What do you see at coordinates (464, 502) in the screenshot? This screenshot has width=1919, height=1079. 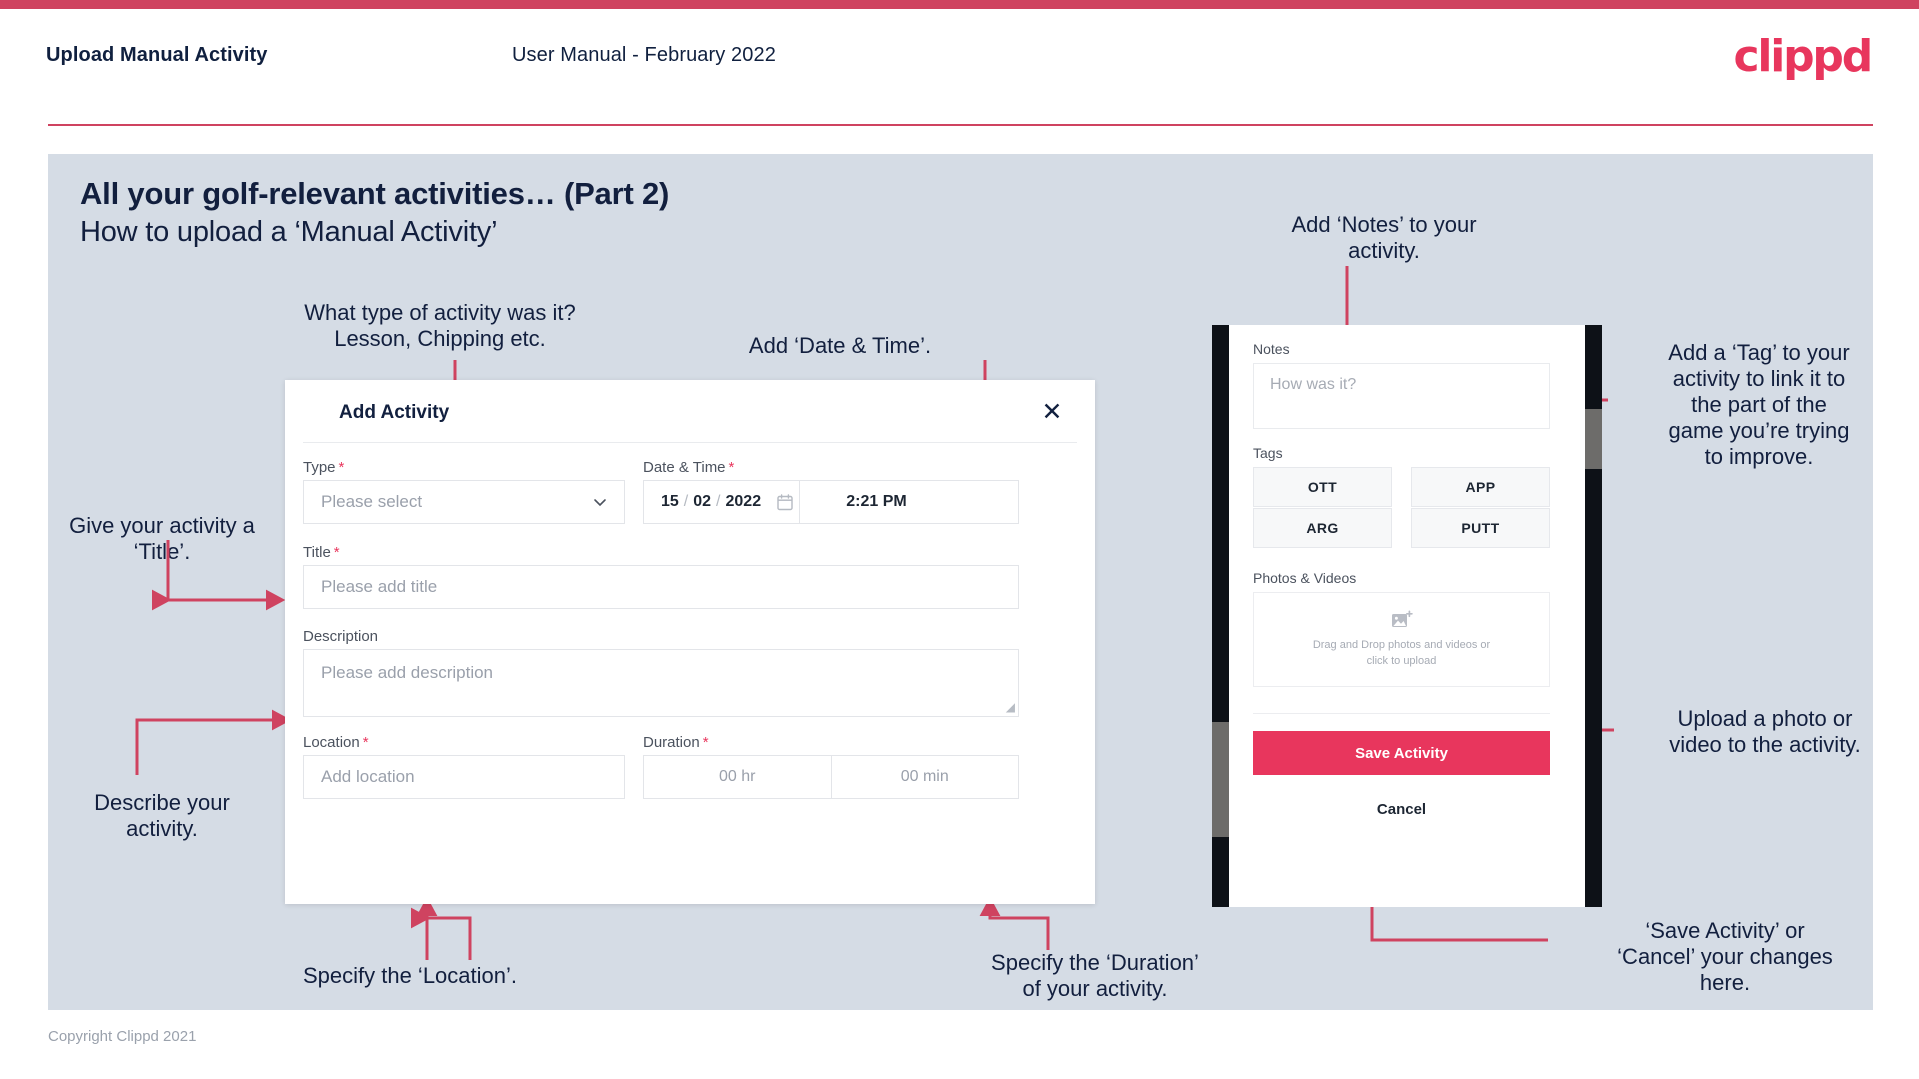 I see `type-select: Please select` at bounding box center [464, 502].